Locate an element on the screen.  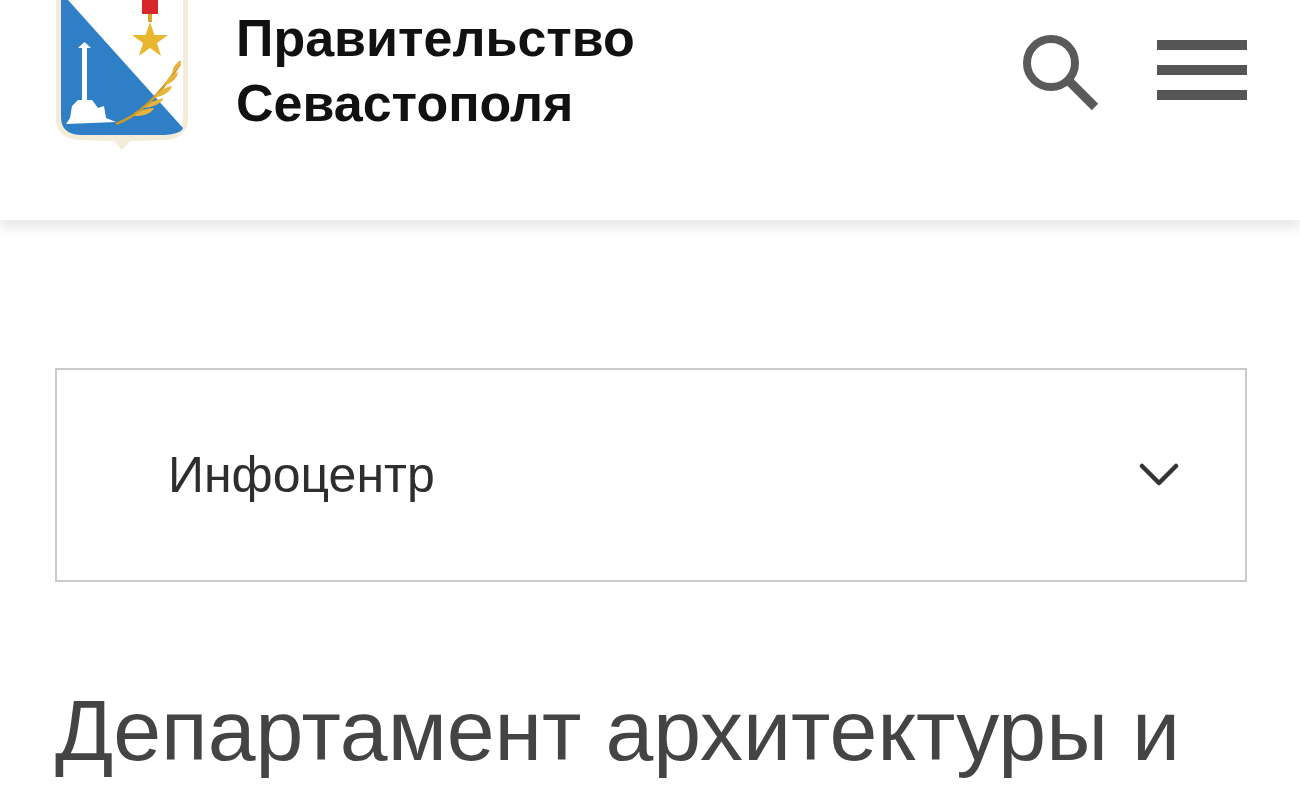
menu-button is located at coordinates (1202, 70).